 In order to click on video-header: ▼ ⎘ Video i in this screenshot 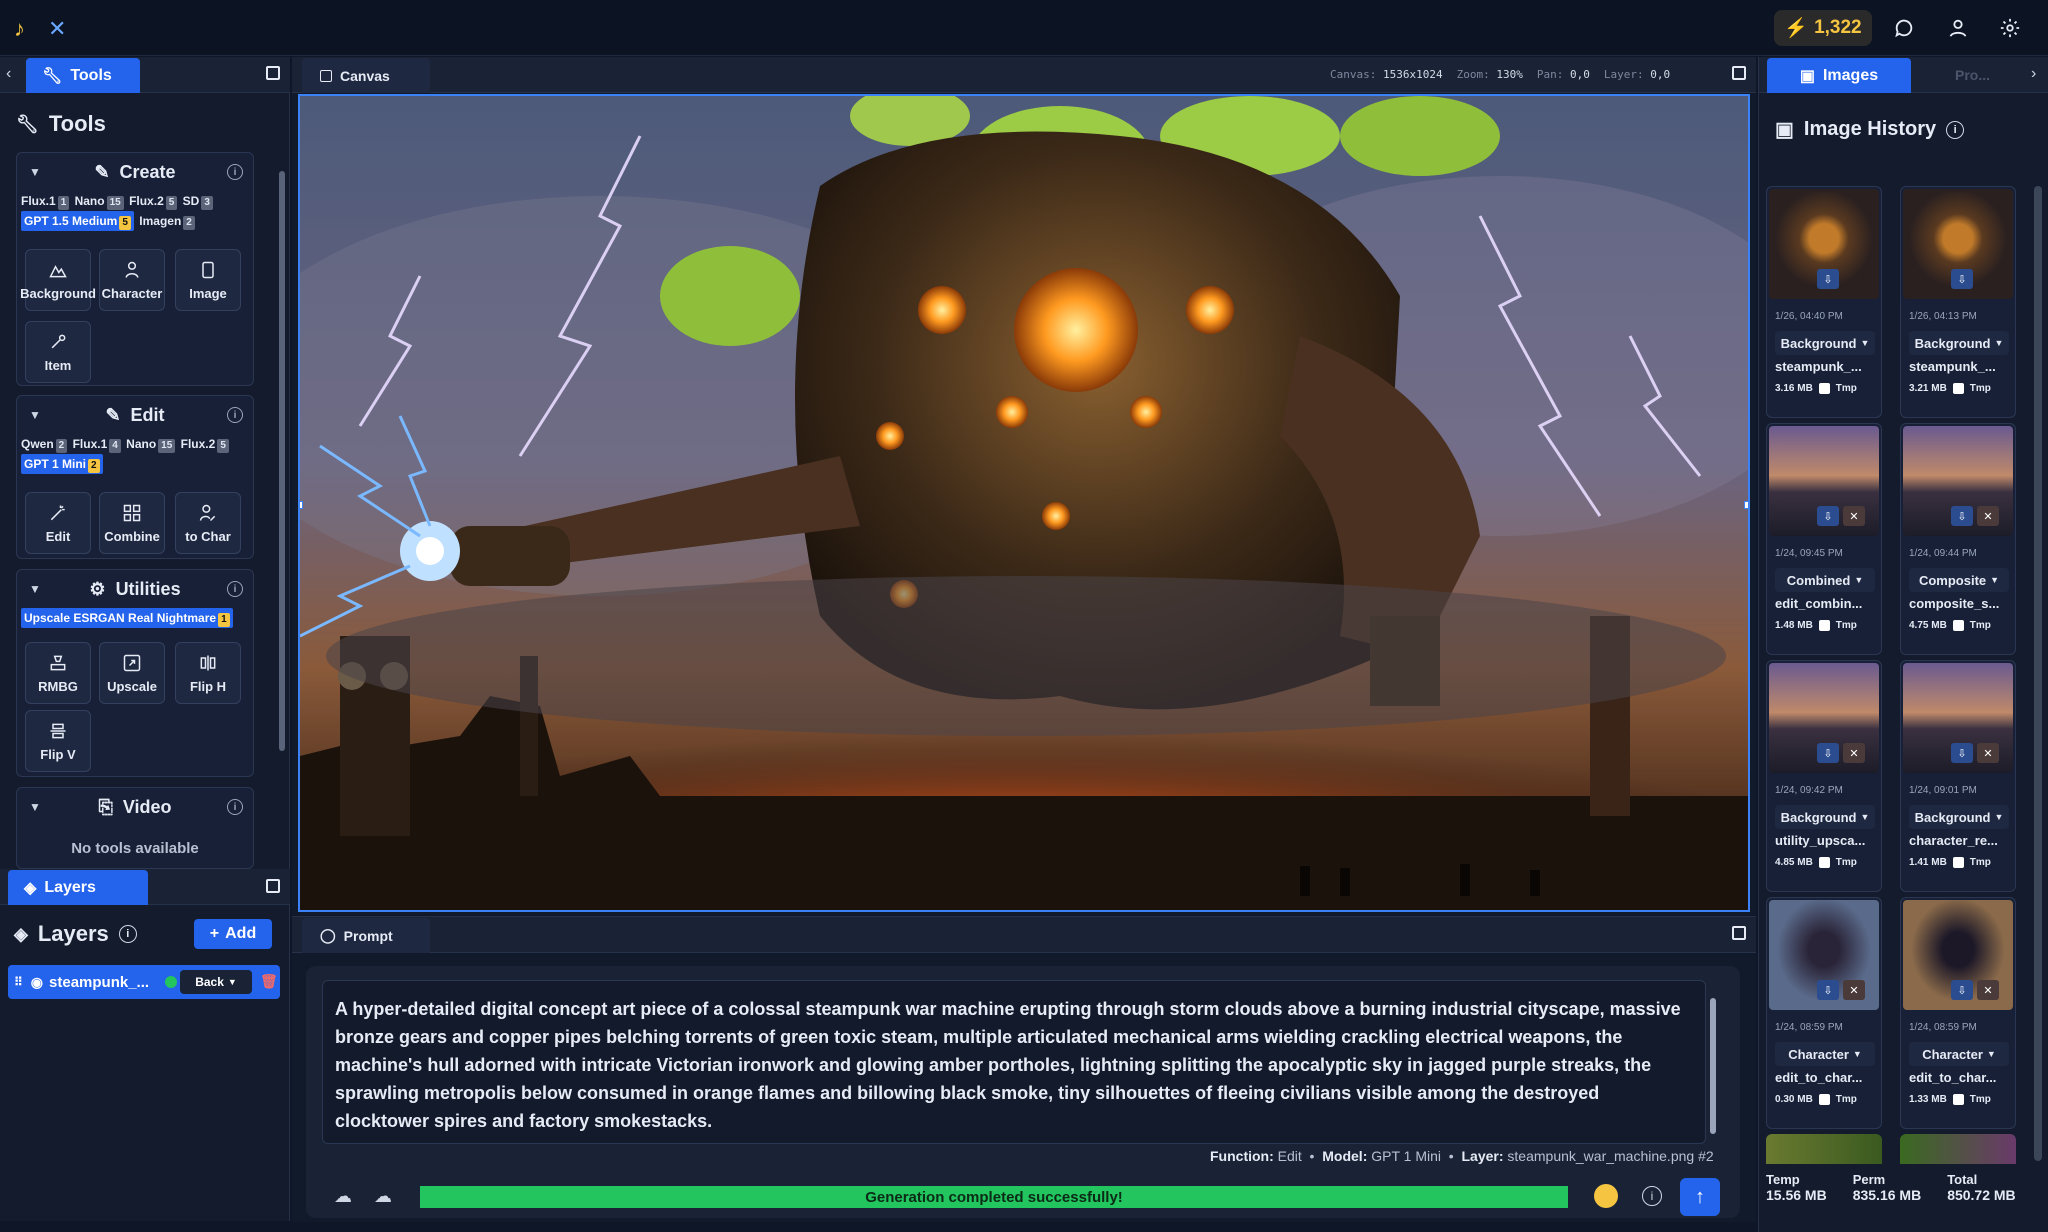, I will do `click(135, 807)`.